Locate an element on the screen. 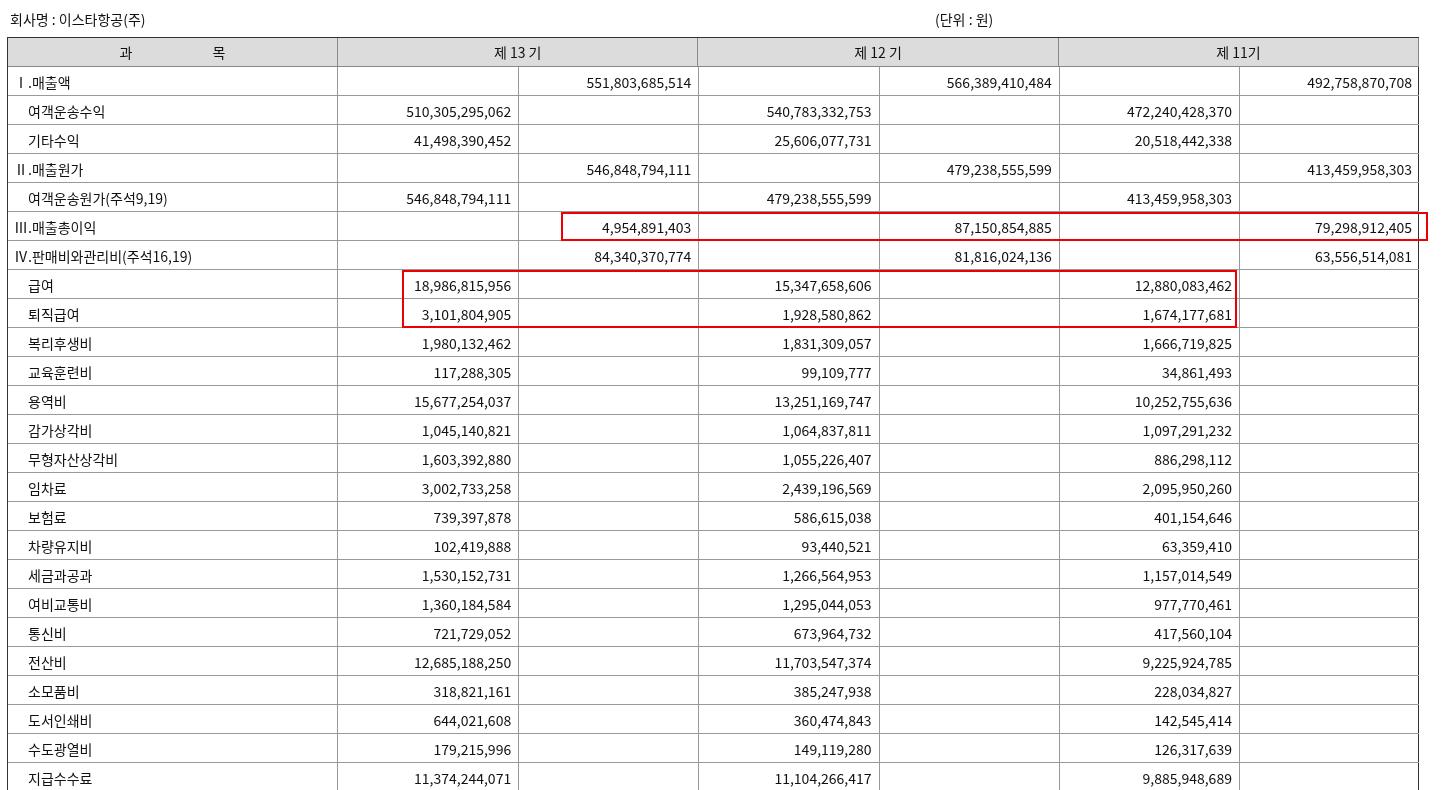 The width and height of the screenshot is (1441, 790). amount-cell-text: 721,729,052 is located at coordinates (472, 633).